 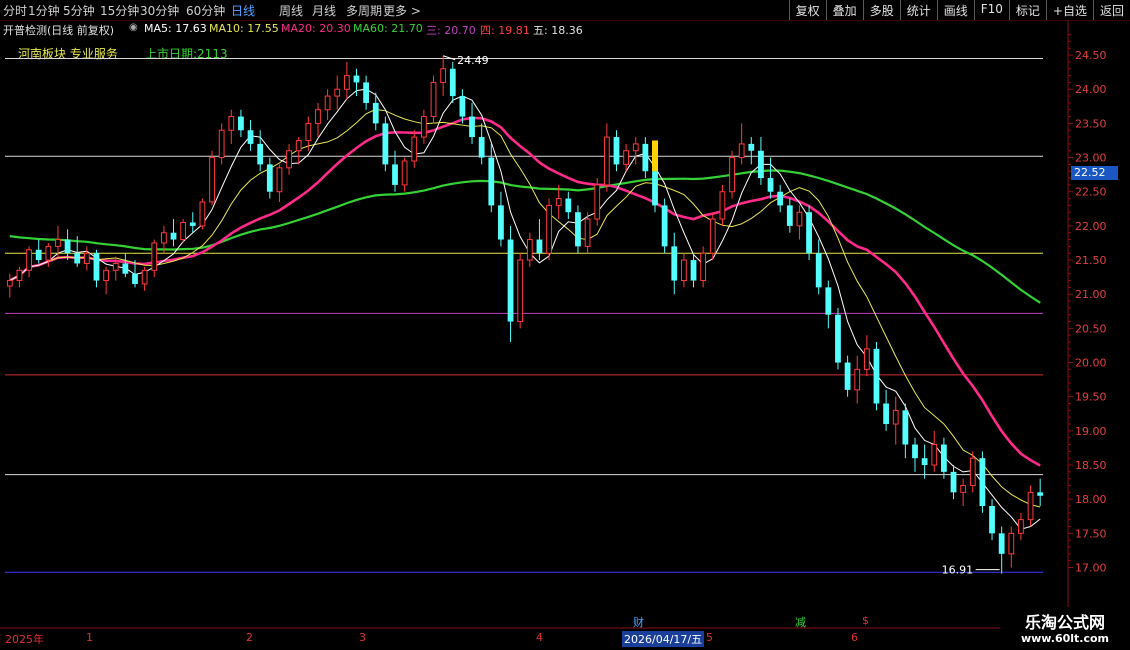 I want to click on cursor-date-box: 2026/04/17/五, so click(x=663, y=639).